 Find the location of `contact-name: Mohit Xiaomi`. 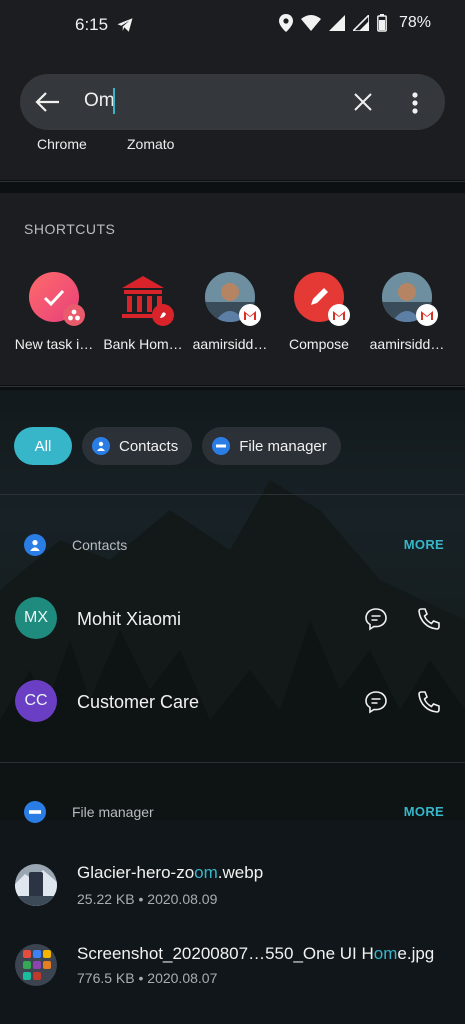

contact-name: Mohit Xiaomi is located at coordinates (129, 619).